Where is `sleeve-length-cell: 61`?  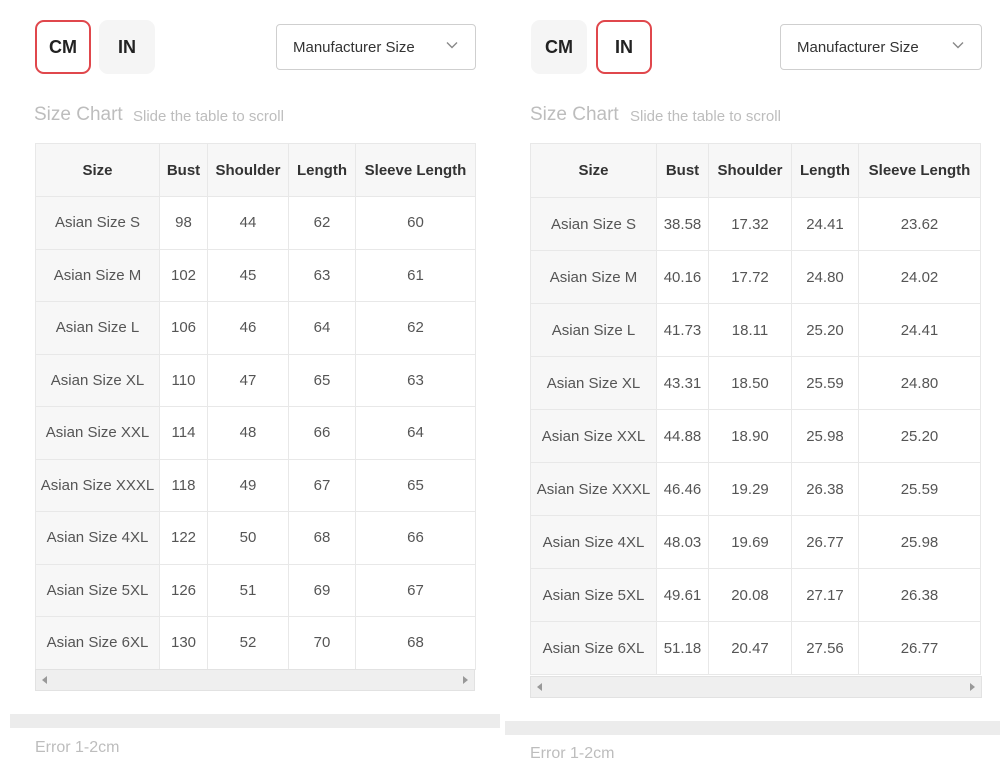
sleeve-length-cell: 61 is located at coordinates (415, 275).